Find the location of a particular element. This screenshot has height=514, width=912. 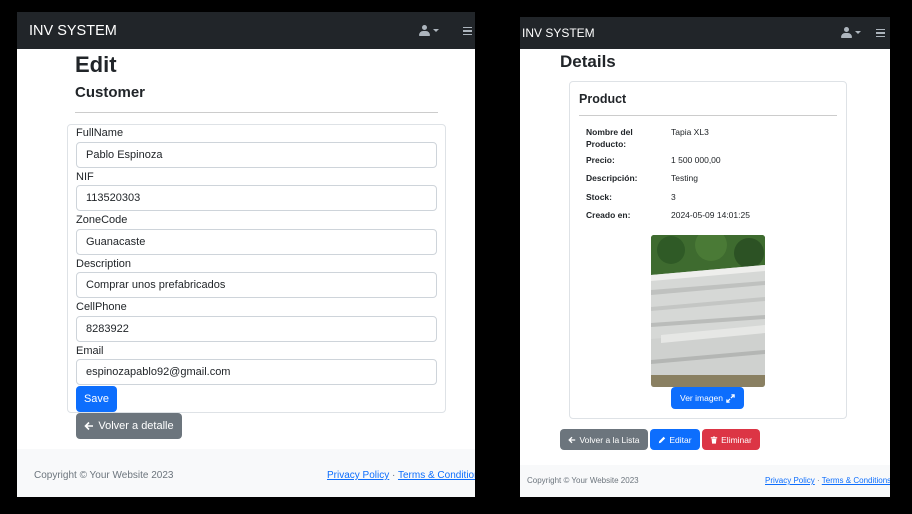

detail-value-price: 1 500 000,00 is located at coordinates (696, 160).